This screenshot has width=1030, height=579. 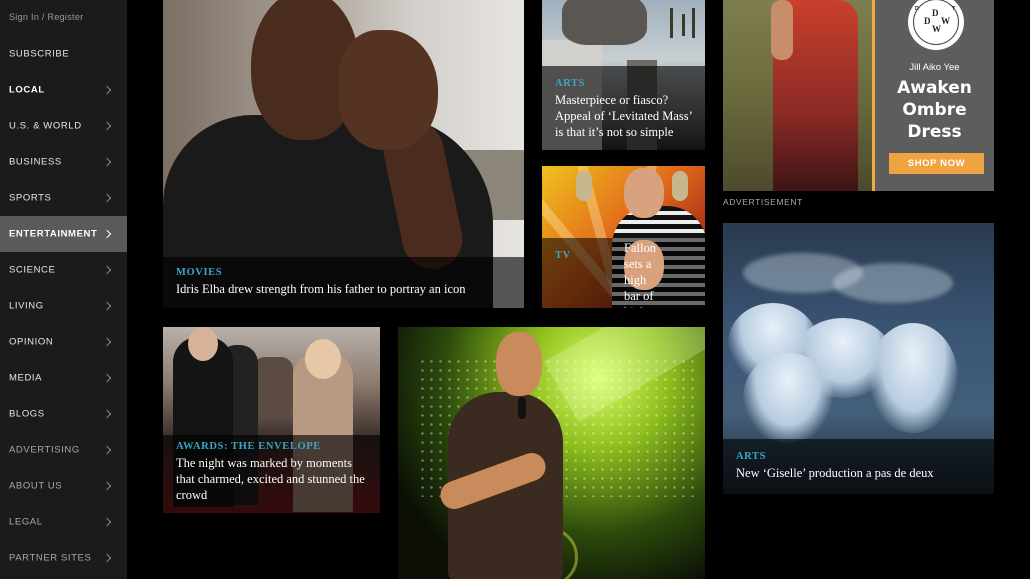 I want to click on shop-now-button: SHOP NOW, so click(x=936, y=163).